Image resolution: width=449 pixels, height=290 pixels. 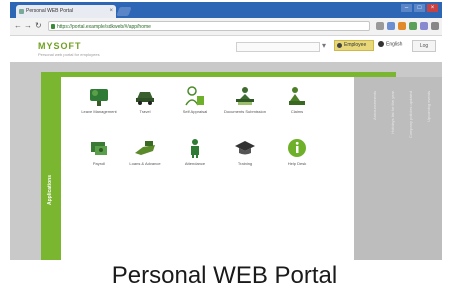 I want to click on car-icon, so click(x=145, y=98).